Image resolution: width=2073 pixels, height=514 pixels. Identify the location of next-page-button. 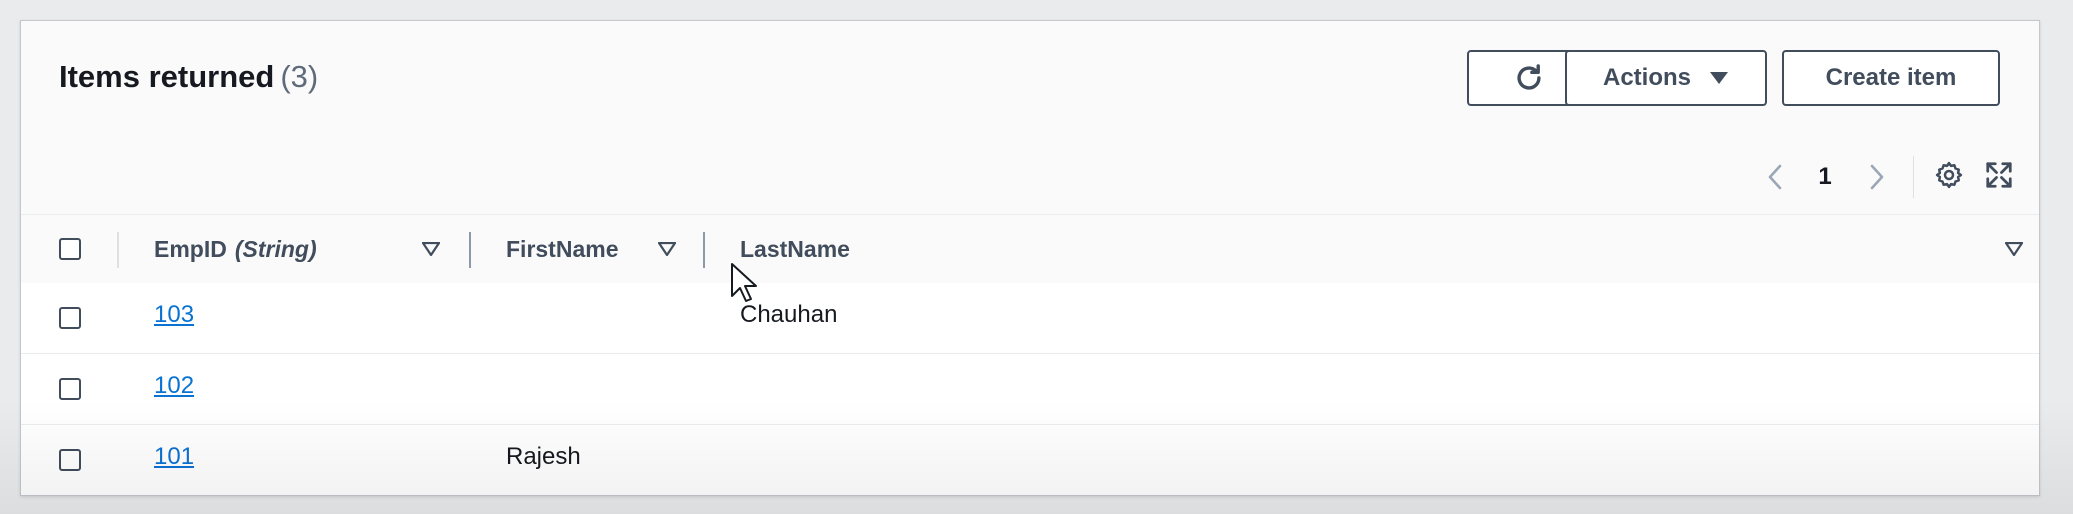
(1877, 177).